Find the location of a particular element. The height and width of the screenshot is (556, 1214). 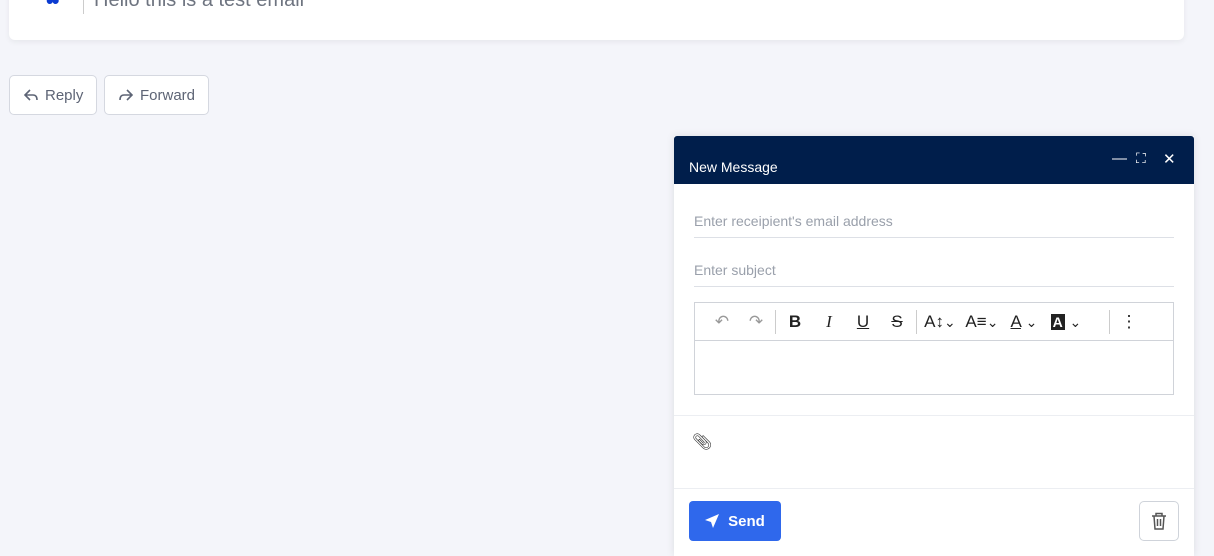

text-color-icon: A ⌄ is located at coordinates (1024, 322).